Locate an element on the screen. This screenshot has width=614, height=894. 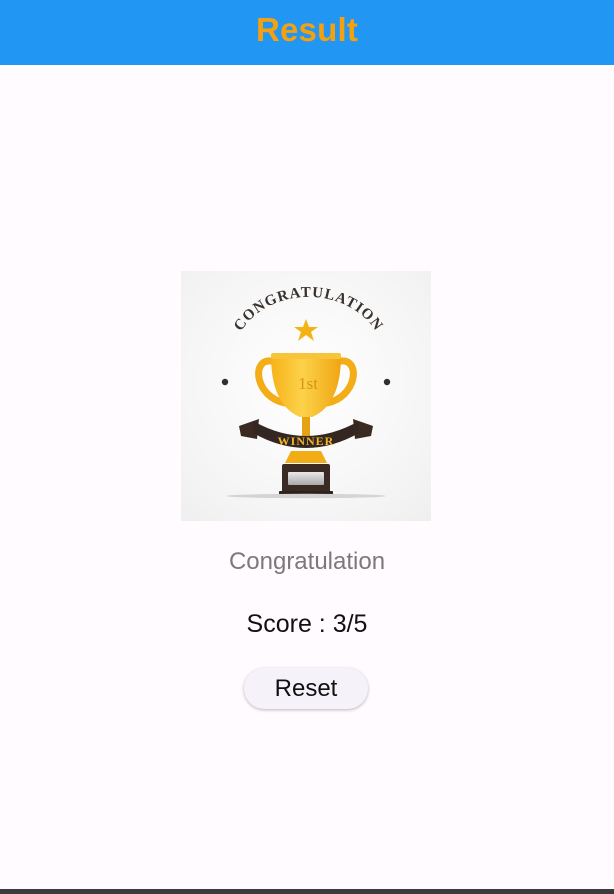
app-bar: Result is located at coordinates (307, 32).